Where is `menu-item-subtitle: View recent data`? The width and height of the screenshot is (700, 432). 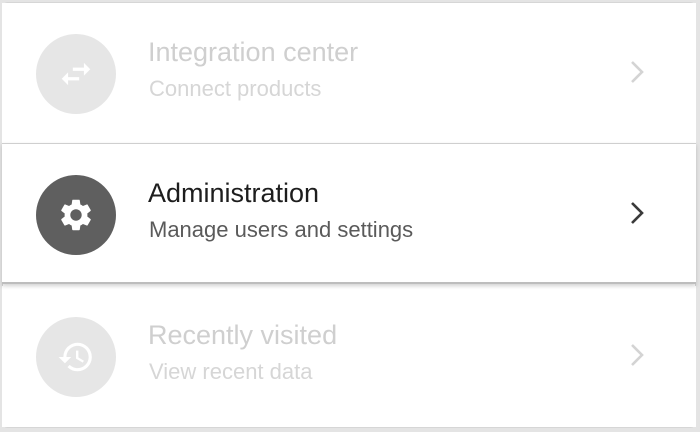 menu-item-subtitle: View recent data is located at coordinates (231, 371).